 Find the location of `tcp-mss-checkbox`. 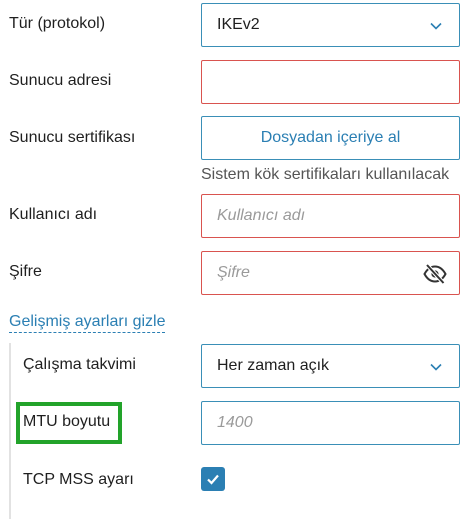

tcp-mss-checkbox is located at coordinates (213, 479).